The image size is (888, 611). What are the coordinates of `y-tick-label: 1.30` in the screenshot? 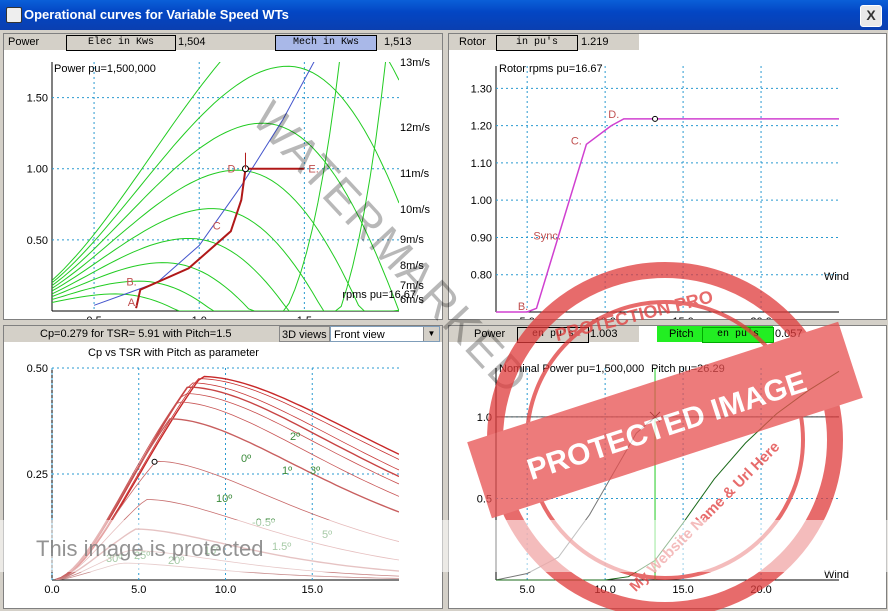 It's located at (481, 89).